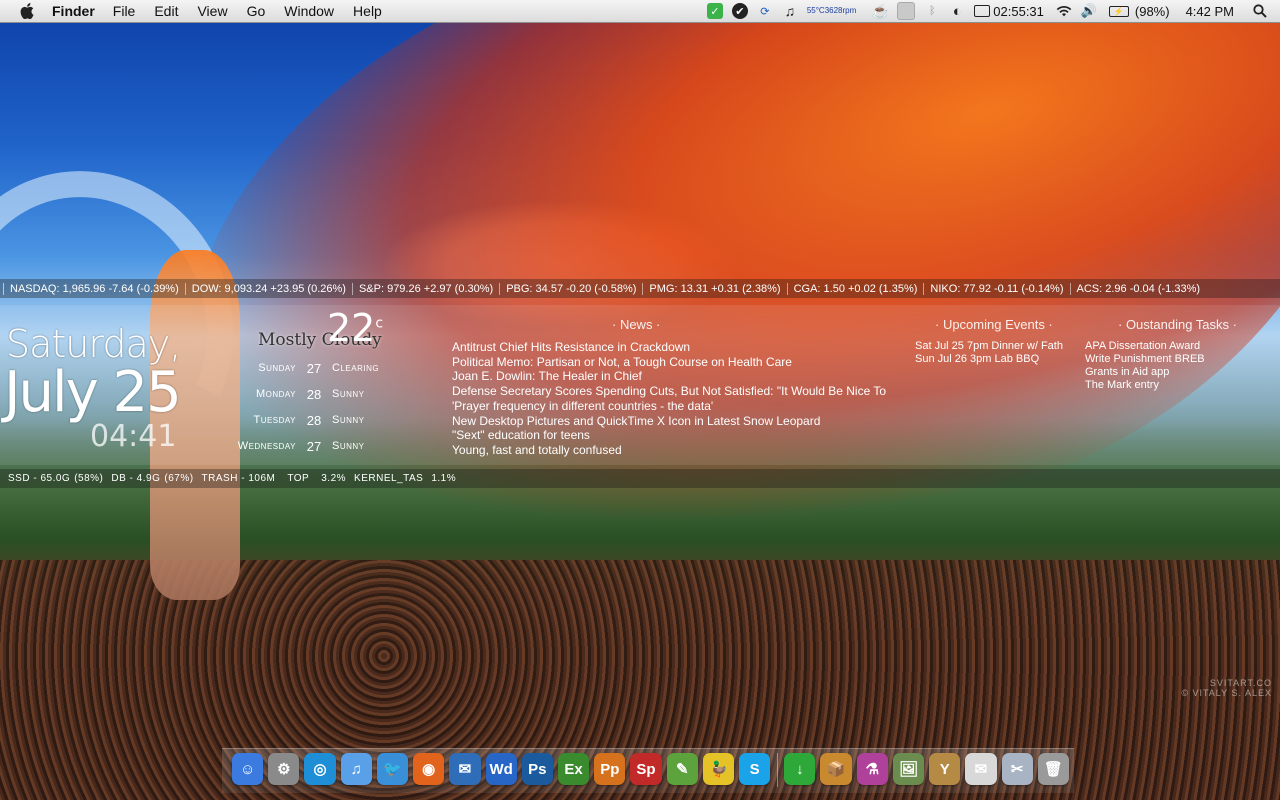  I want to click on forecast-row: Tuesday 28 Sunny, so click(302, 420).